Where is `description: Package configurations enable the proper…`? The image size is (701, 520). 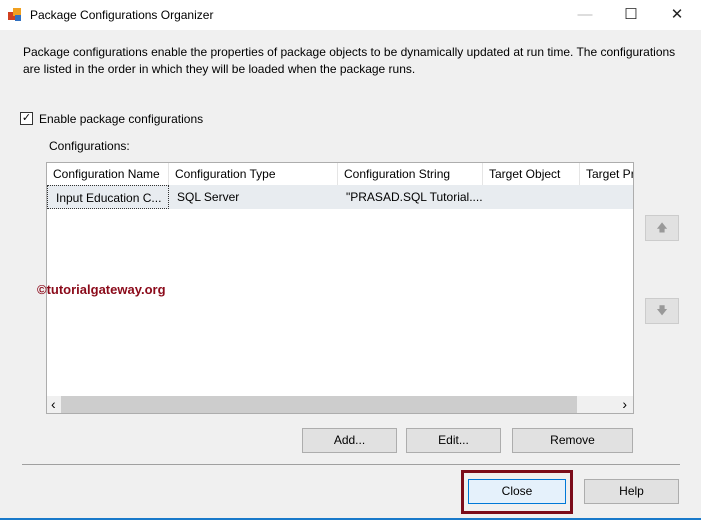 description: Package configurations enable the proper… is located at coordinates (349, 60).